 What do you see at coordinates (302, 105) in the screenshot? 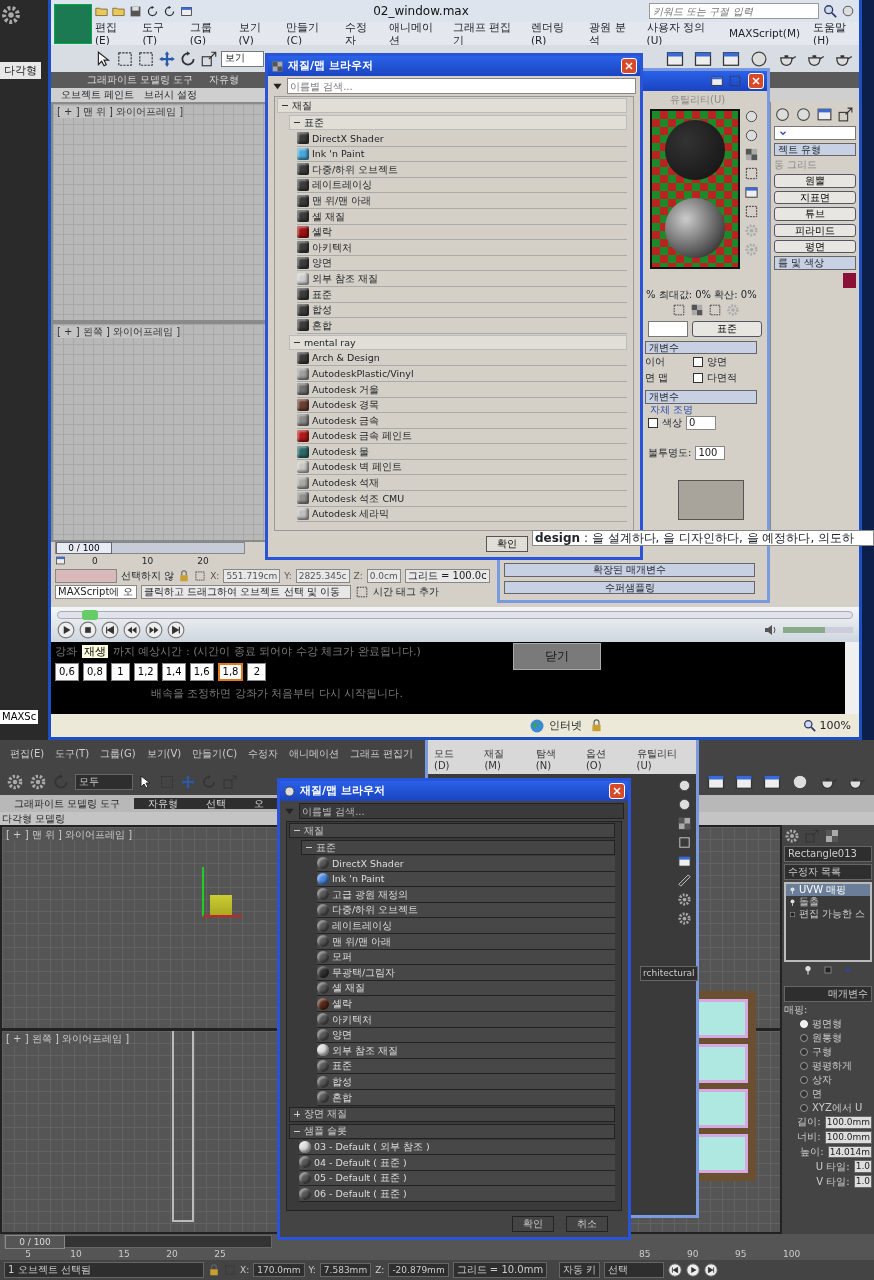
I see `group-header: 재질` at bounding box center [302, 105].